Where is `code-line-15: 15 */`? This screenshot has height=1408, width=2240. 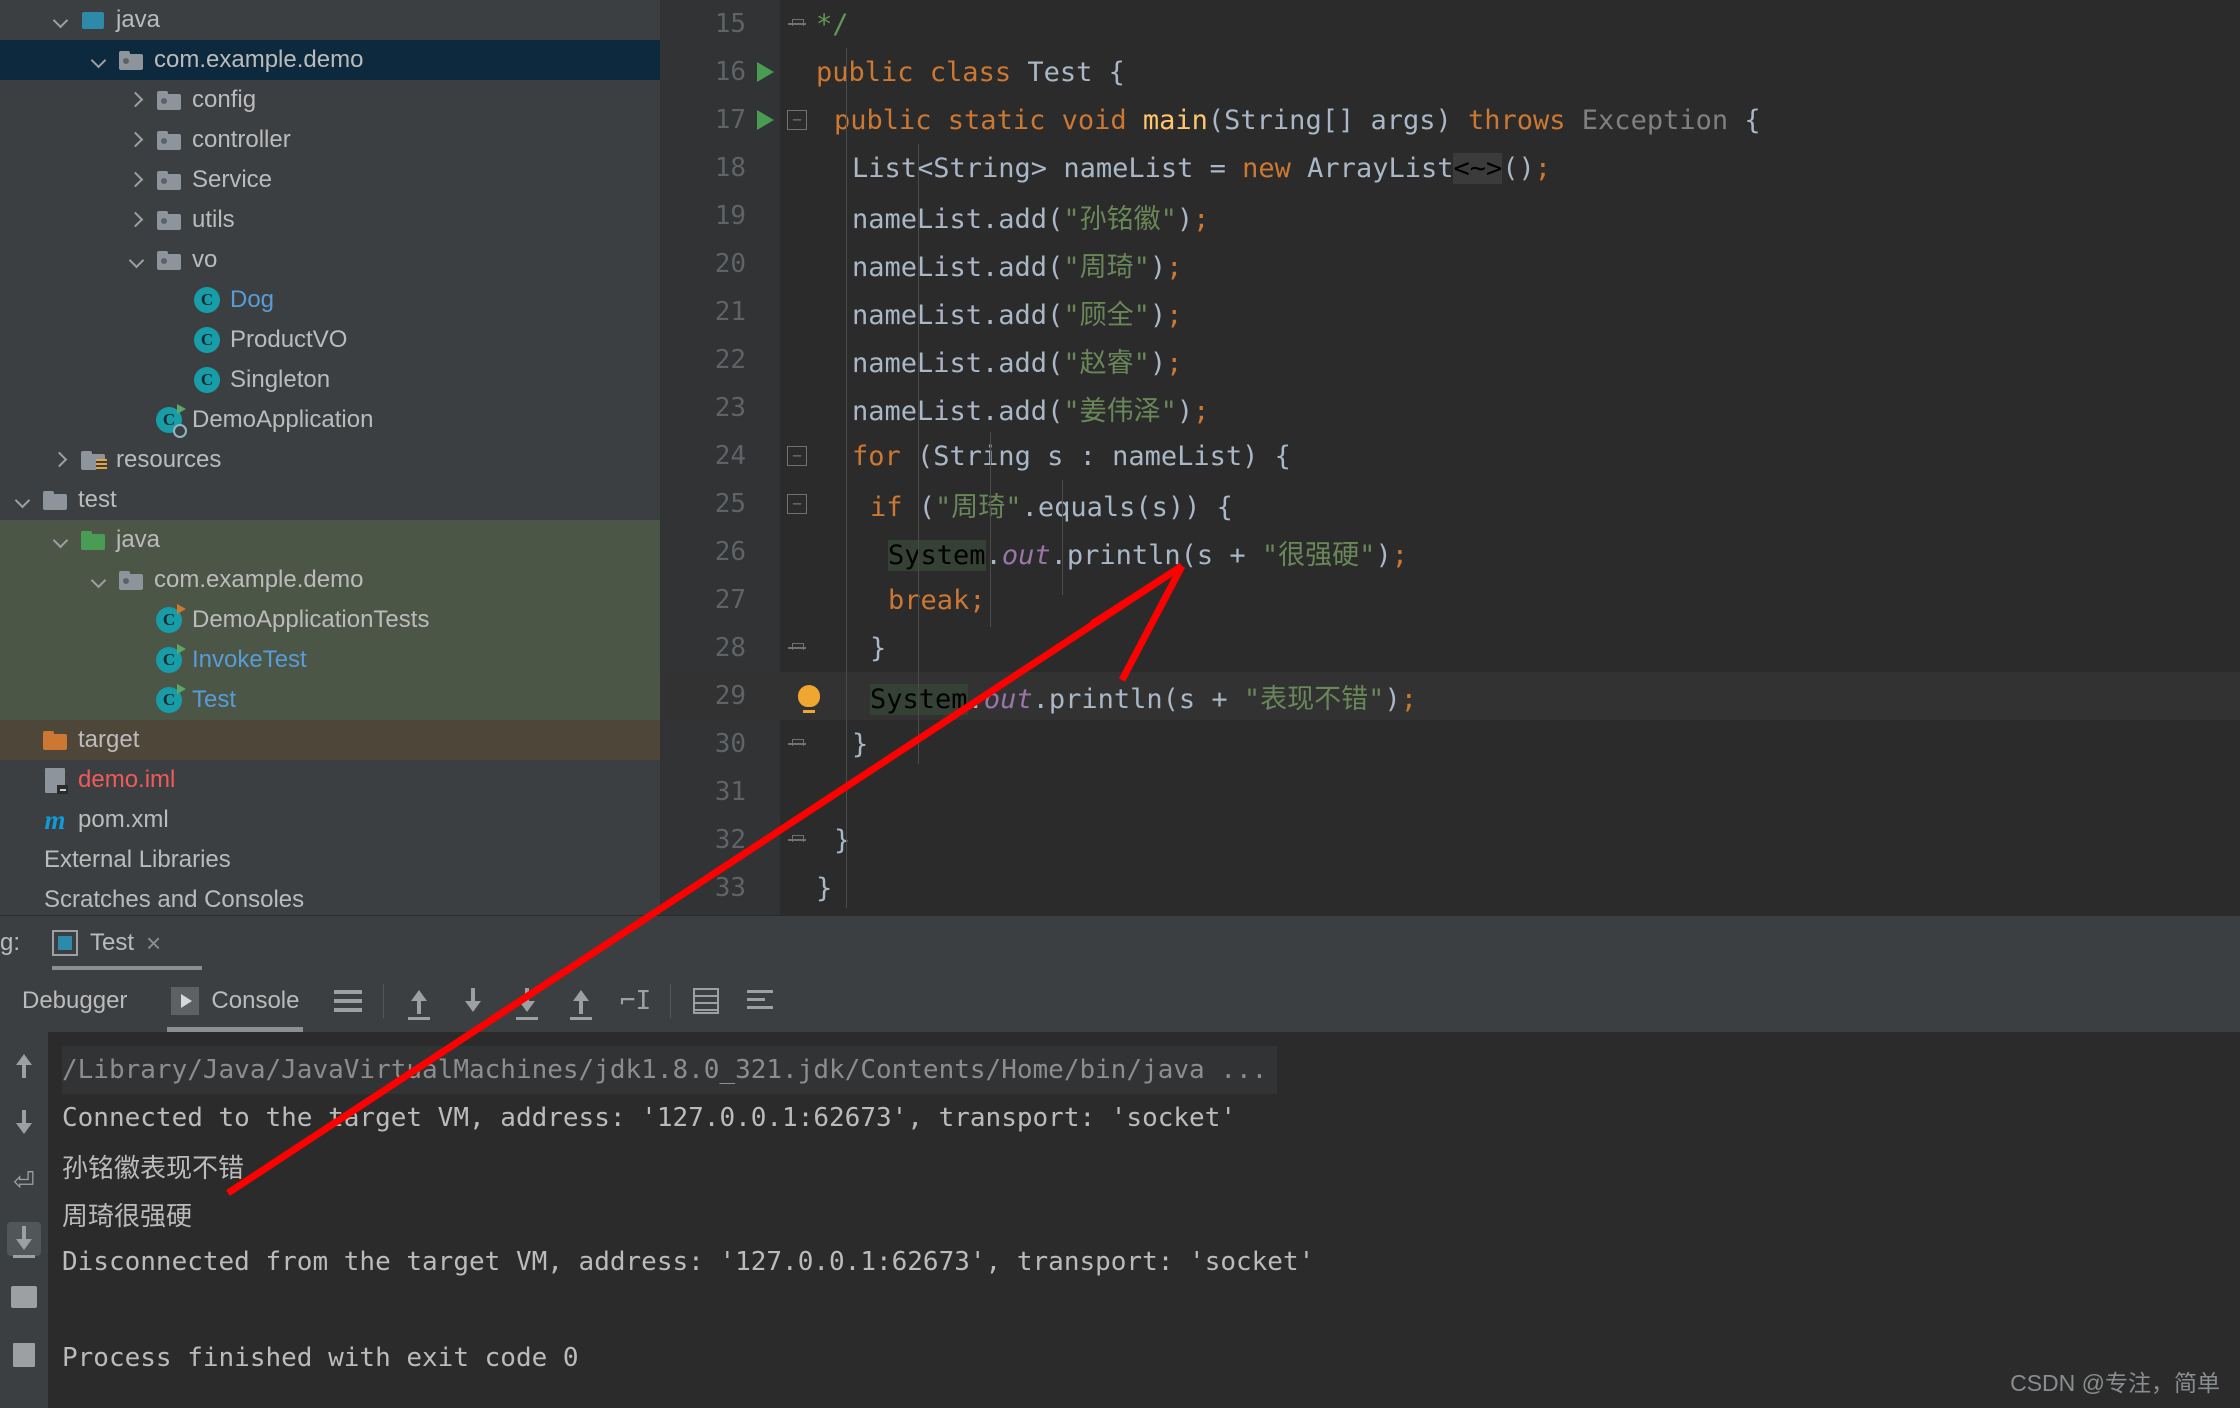 code-line-15: 15 */ is located at coordinates (1450, 24).